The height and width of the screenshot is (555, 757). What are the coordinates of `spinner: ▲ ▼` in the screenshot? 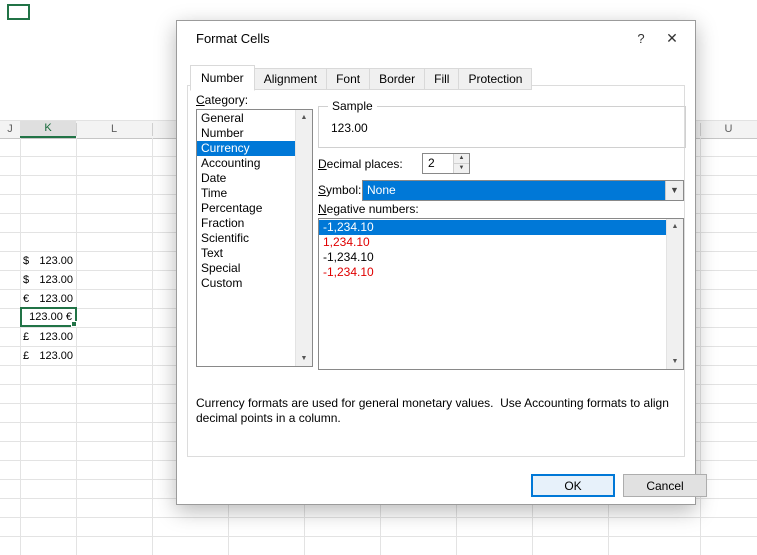 It's located at (461, 163).